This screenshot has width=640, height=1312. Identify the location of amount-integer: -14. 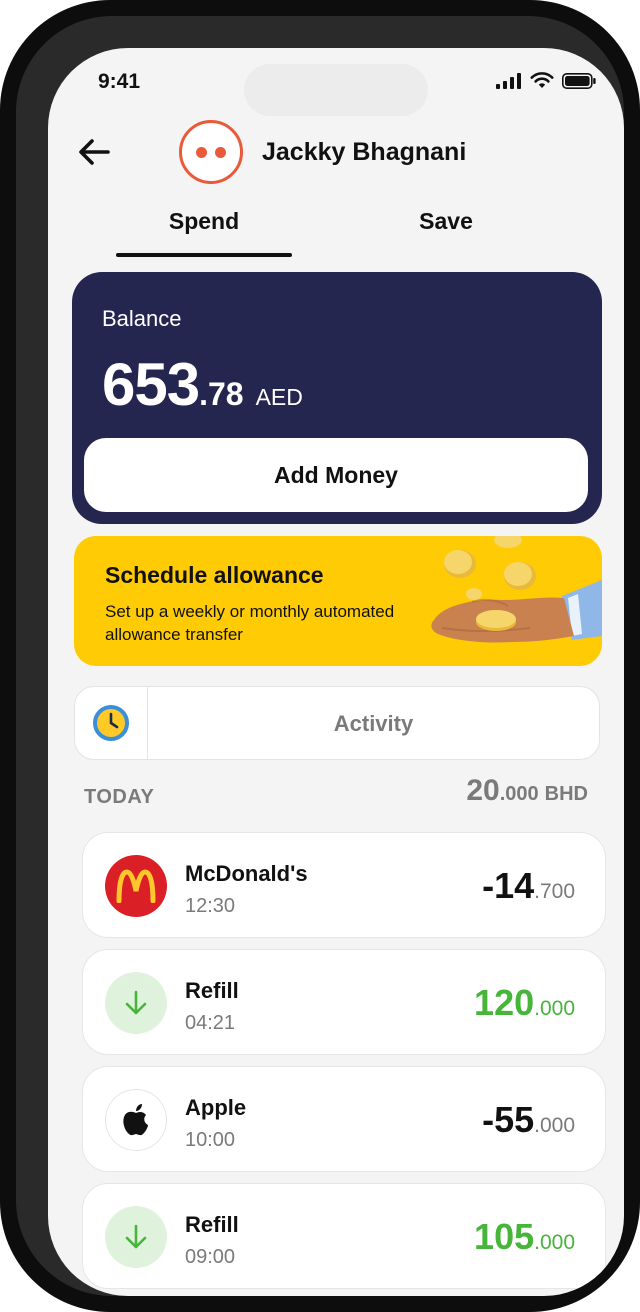
(508, 885).